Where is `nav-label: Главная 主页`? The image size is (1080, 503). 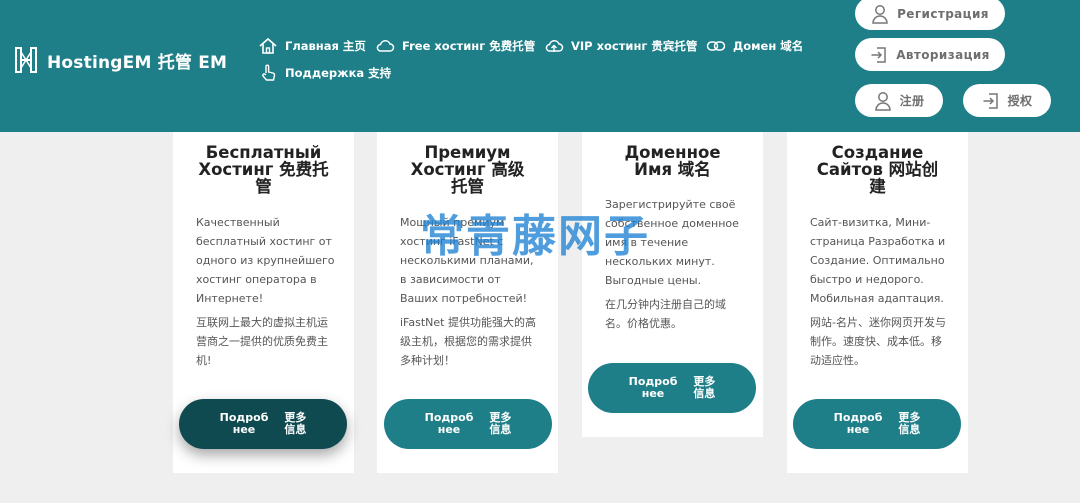 nav-label: Главная 主页 is located at coordinates (325, 46).